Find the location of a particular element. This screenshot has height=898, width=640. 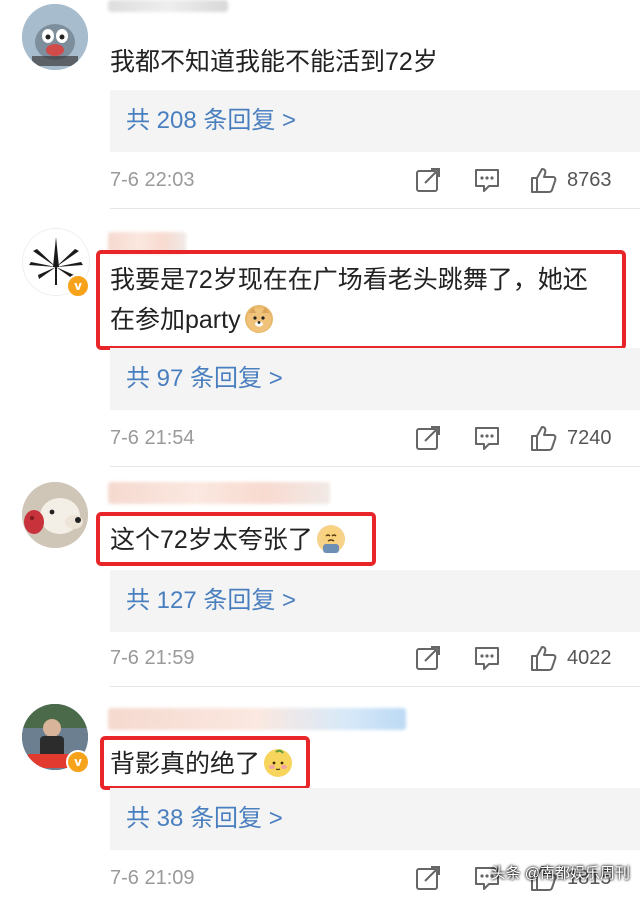

reply-link-box: 共 97 条回复 > is located at coordinates (375, 379).